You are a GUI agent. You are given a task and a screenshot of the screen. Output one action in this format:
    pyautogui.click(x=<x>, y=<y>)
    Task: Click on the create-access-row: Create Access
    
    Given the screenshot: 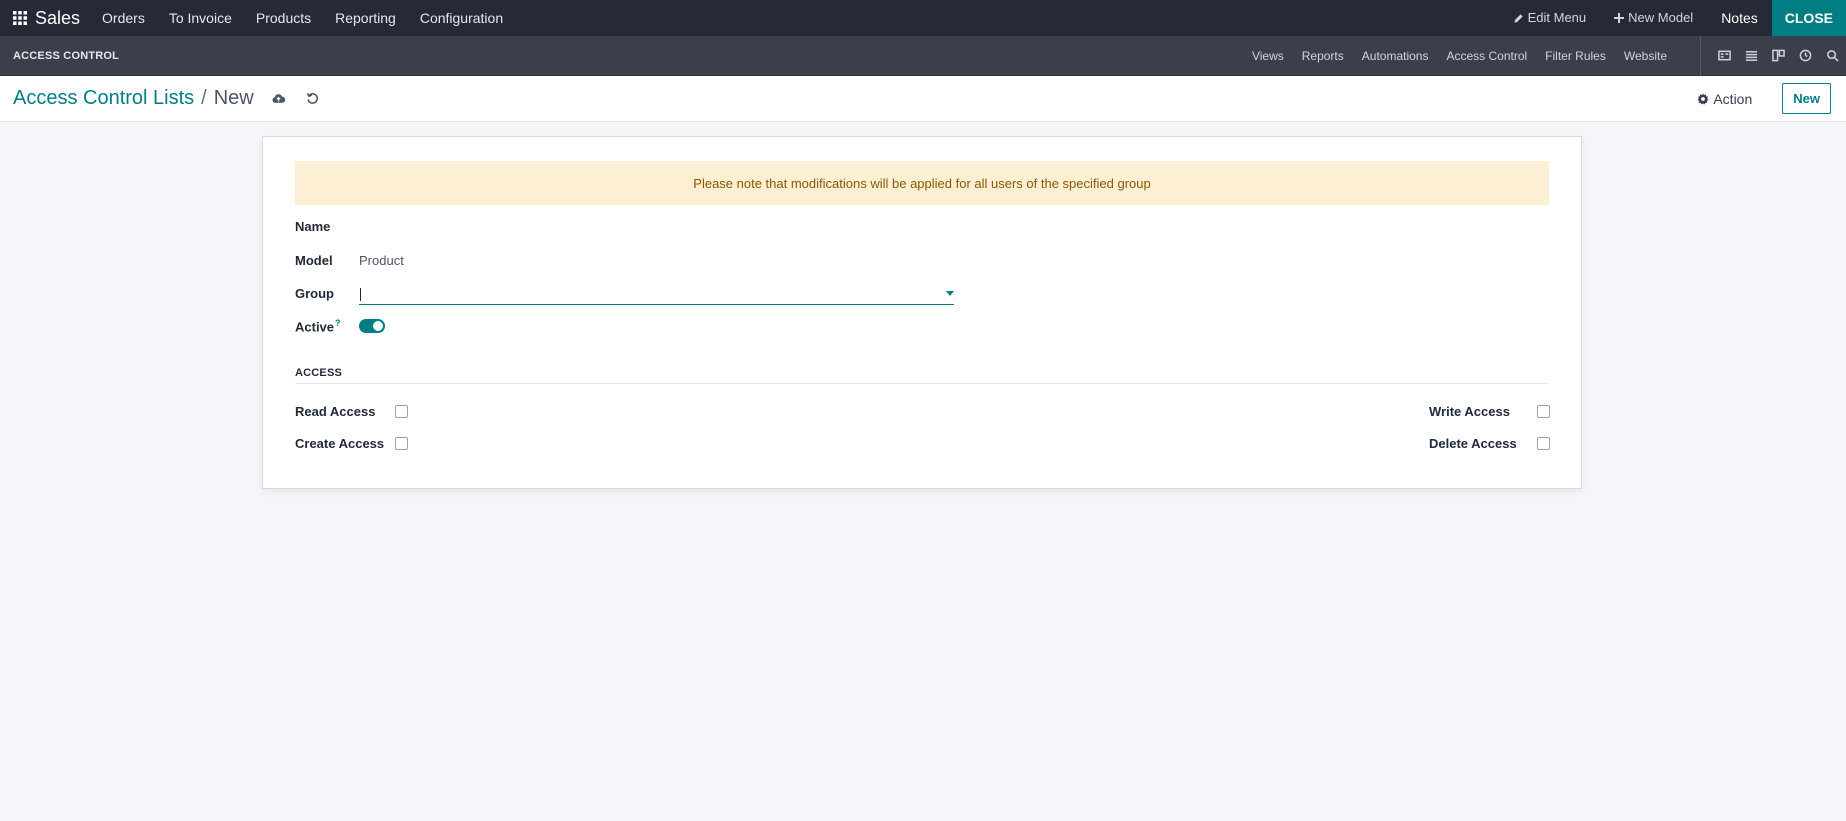 What is the action you would take?
    pyautogui.click(x=351, y=443)
    